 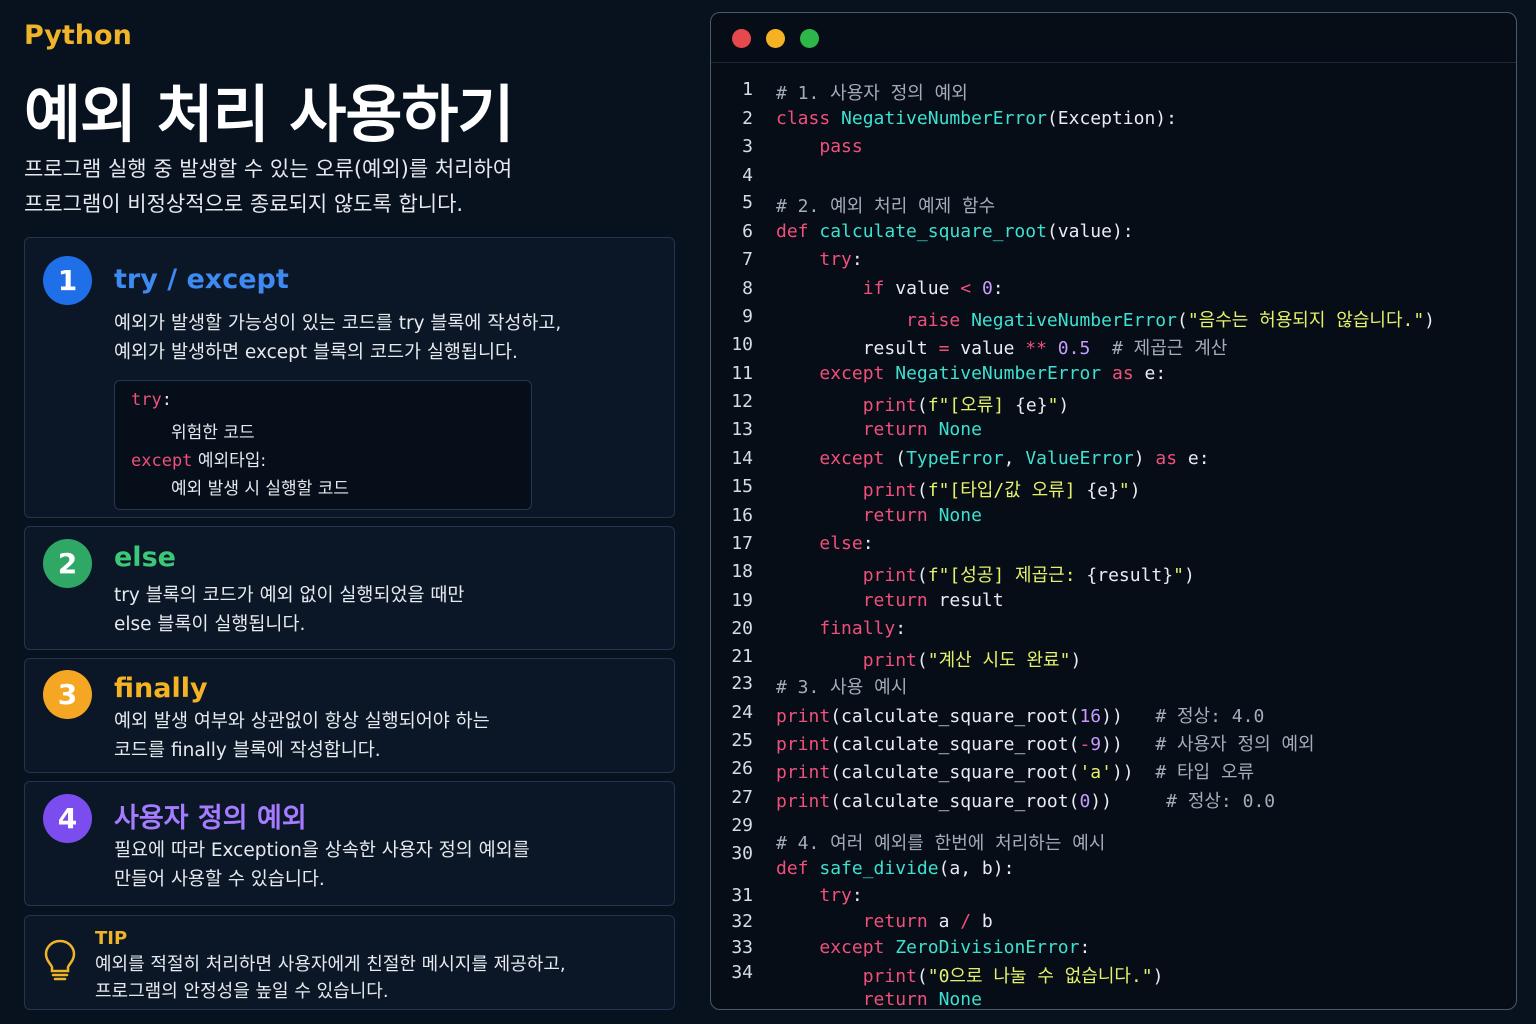 I want to click on code-token: **, so click(x=1036, y=348).